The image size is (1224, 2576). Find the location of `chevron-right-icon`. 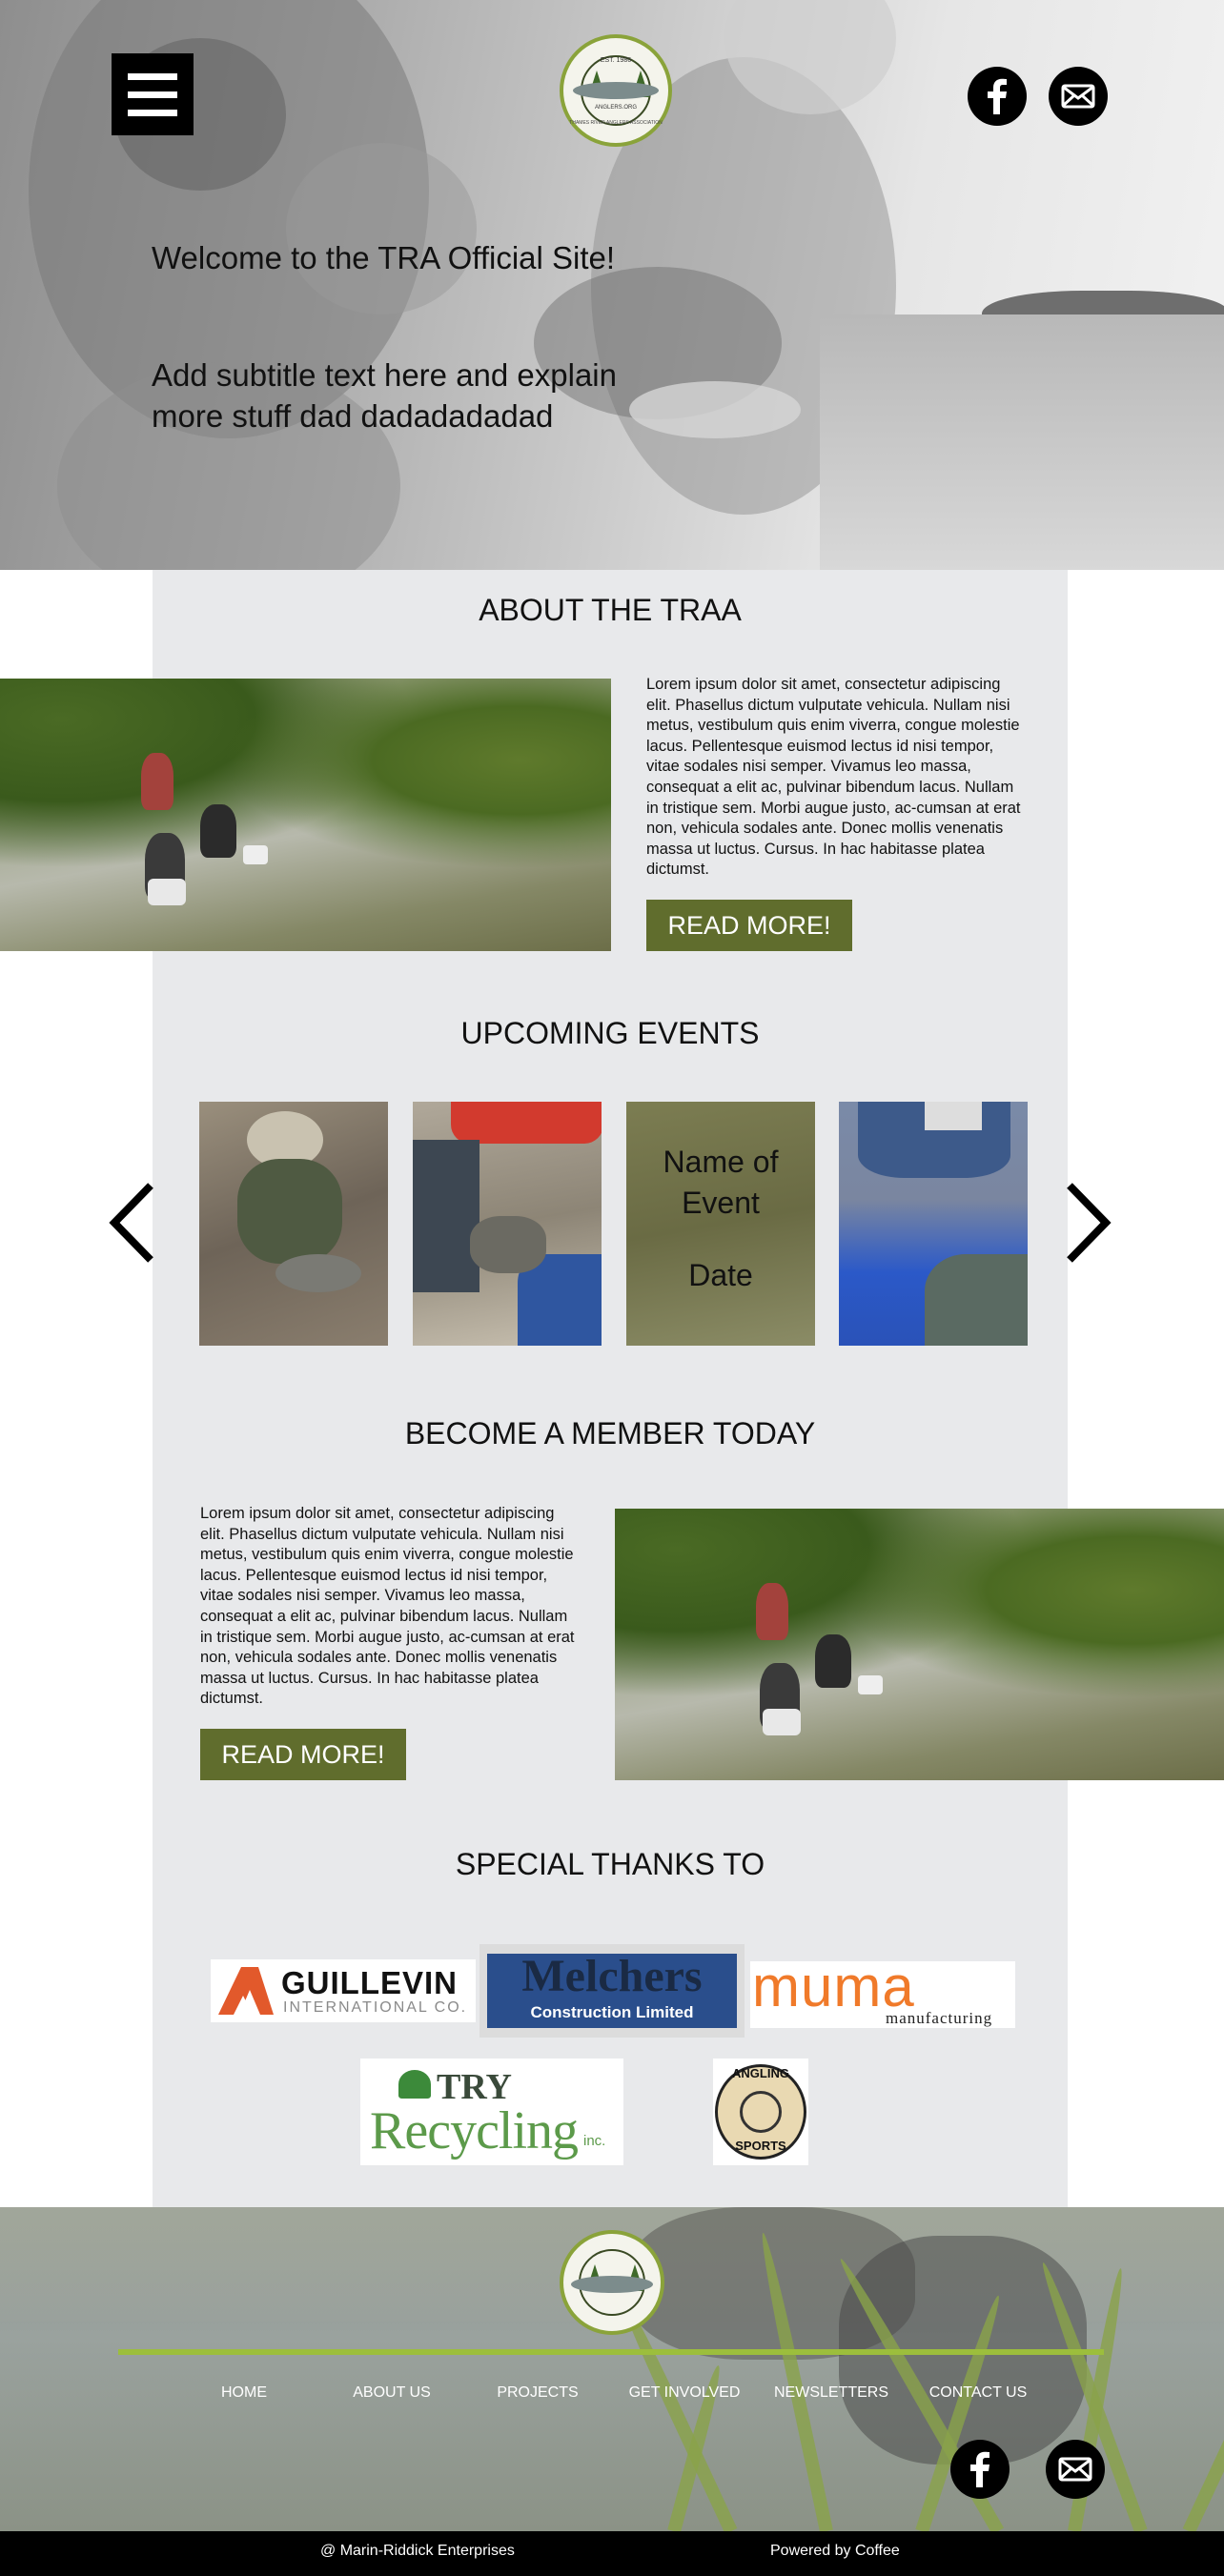

chevron-right-icon is located at coordinates (1089, 1223).